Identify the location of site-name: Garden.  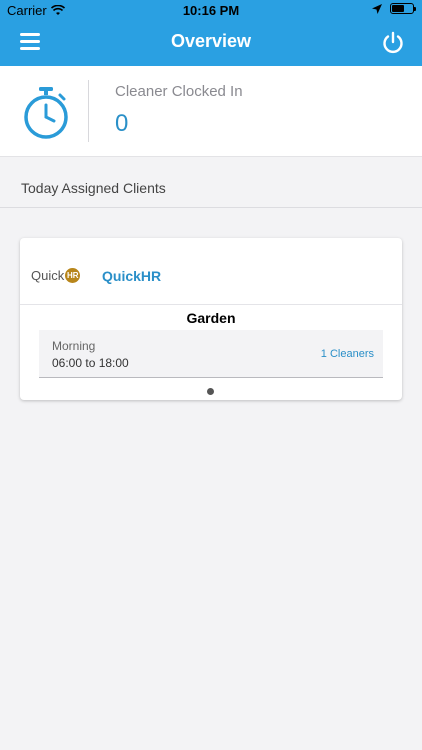
(211, 318).